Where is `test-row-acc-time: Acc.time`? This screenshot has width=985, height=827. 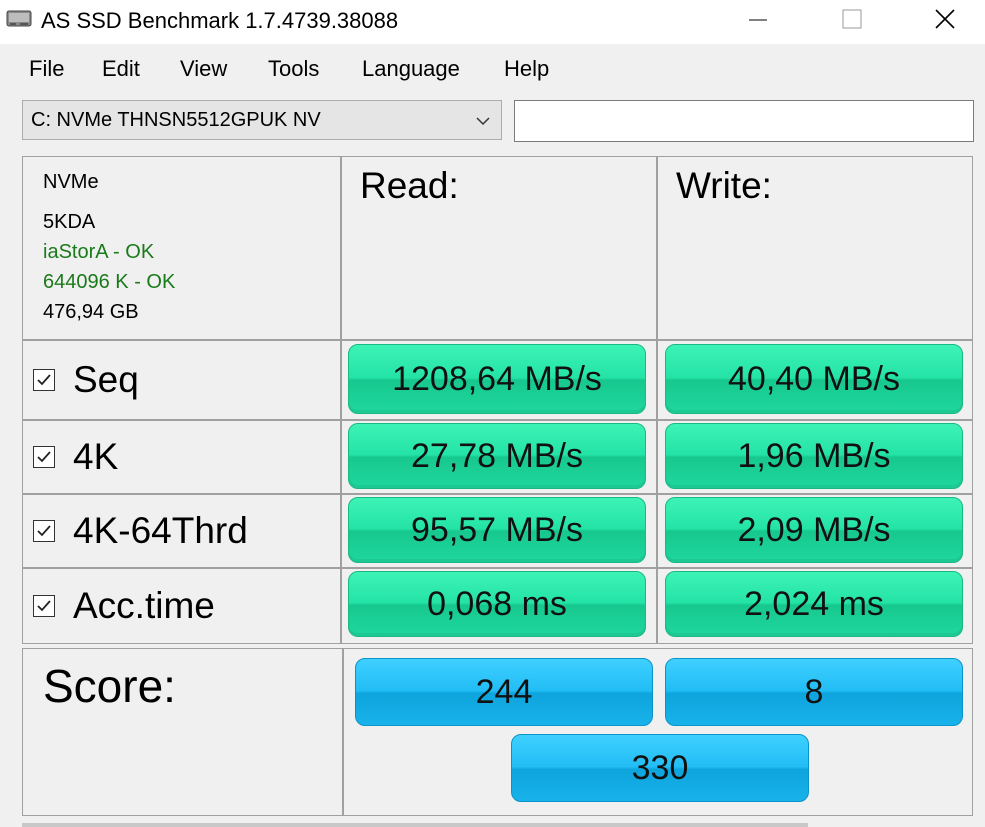
test-row-acc-time: Acc.time is located at coordinates (181, 606).